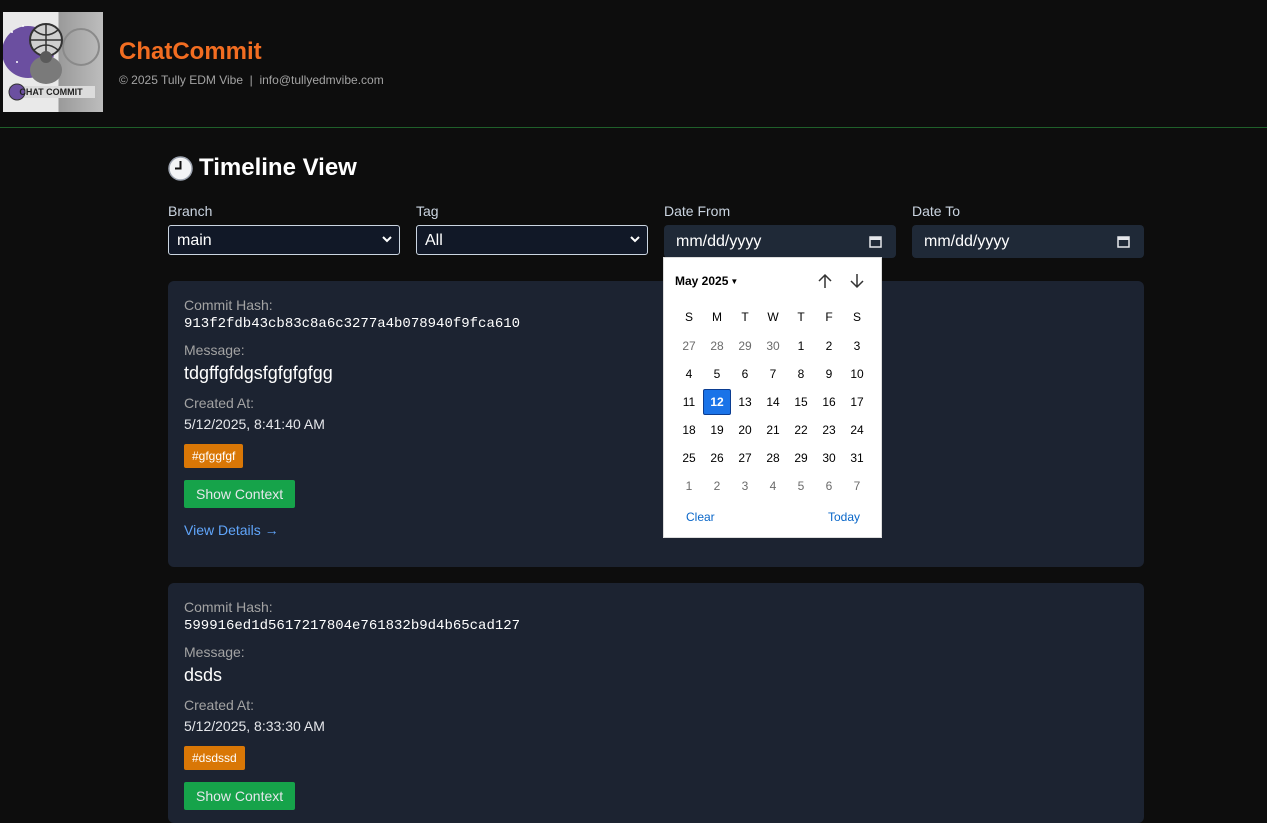 This screenshot has width=1267, height=823. Describe the element at coordinates (258, 373) in the screenshot. I see `commit-message: tdgffgfdgsfgfgfgfgg` at that location.